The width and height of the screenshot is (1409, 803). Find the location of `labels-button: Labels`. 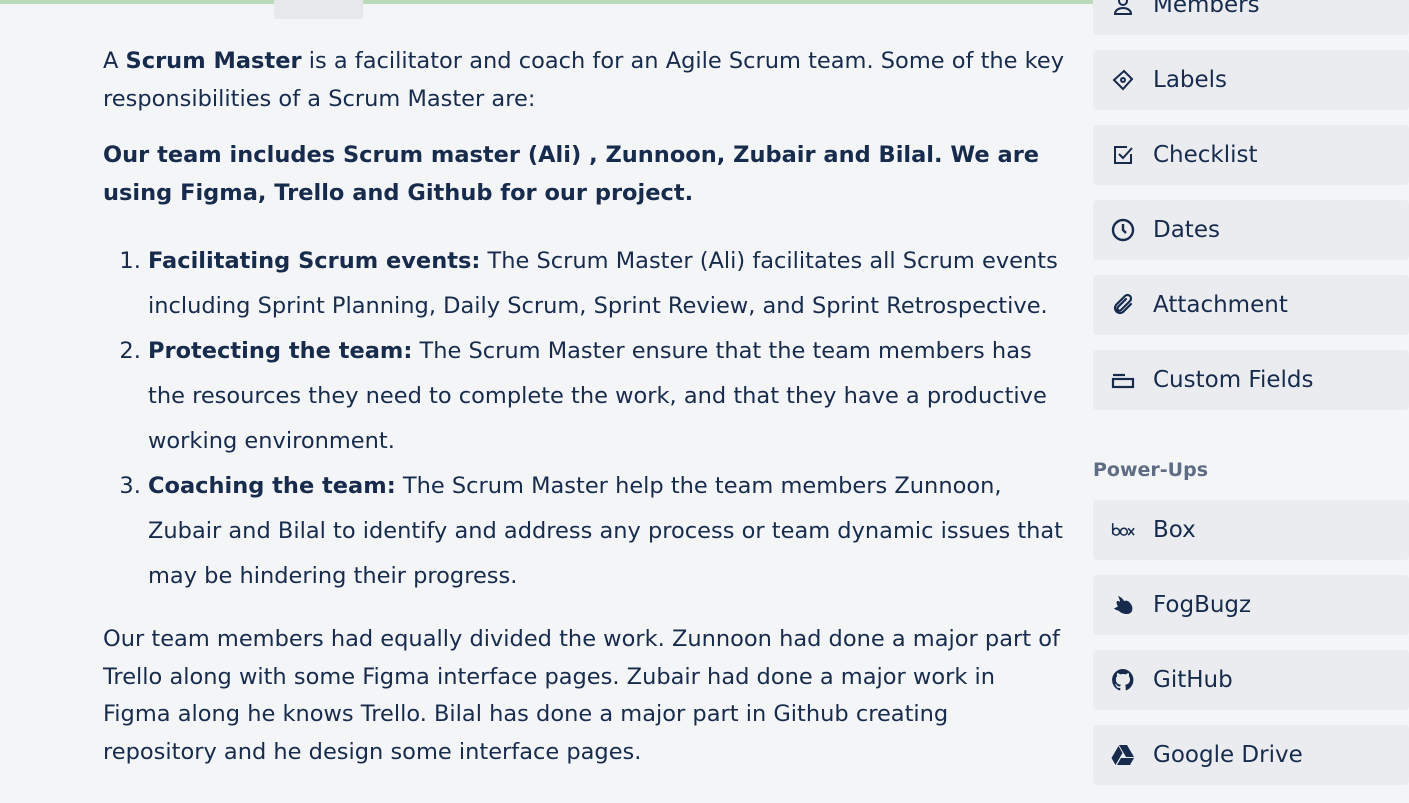

labels-button: Labels is located at coordinates (1251, 80).